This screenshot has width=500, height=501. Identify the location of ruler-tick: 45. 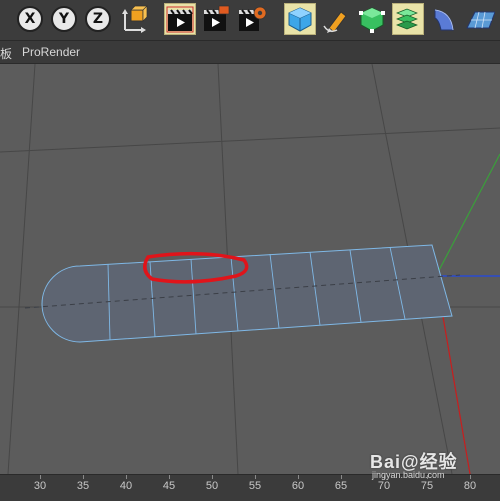
(169, 486).